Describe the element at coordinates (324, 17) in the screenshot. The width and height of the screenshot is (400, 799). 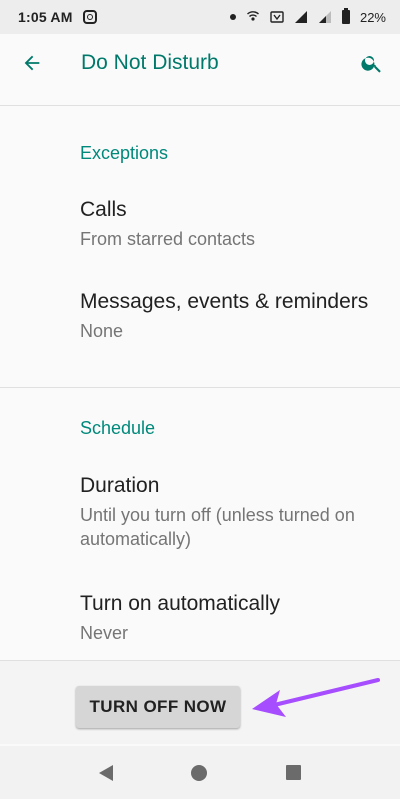
I see `cell-signal-icon` at that location.